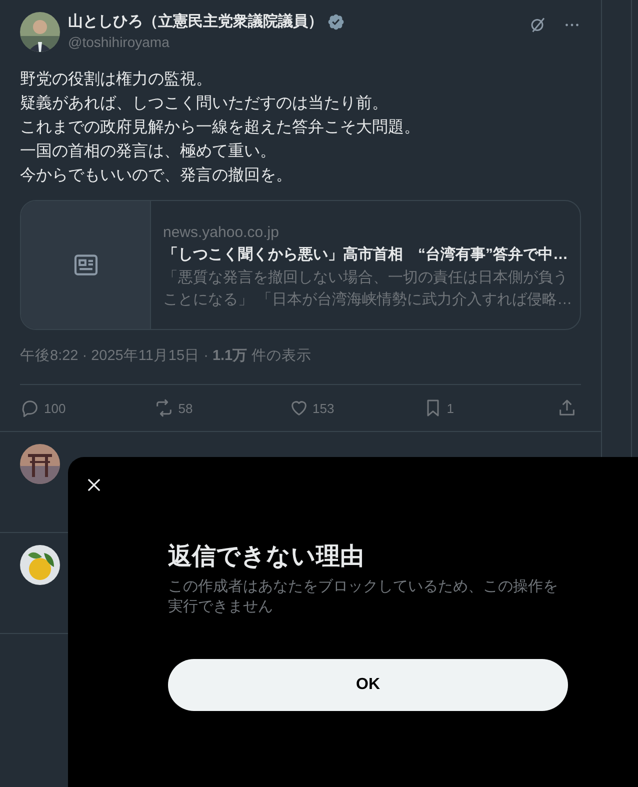 Image resolution: width=638 pixels, height=787 pixels. Describe the element at coordinates (266, 557) in the screenshot. I see `dialog-title: 返信できない理由` at that location.